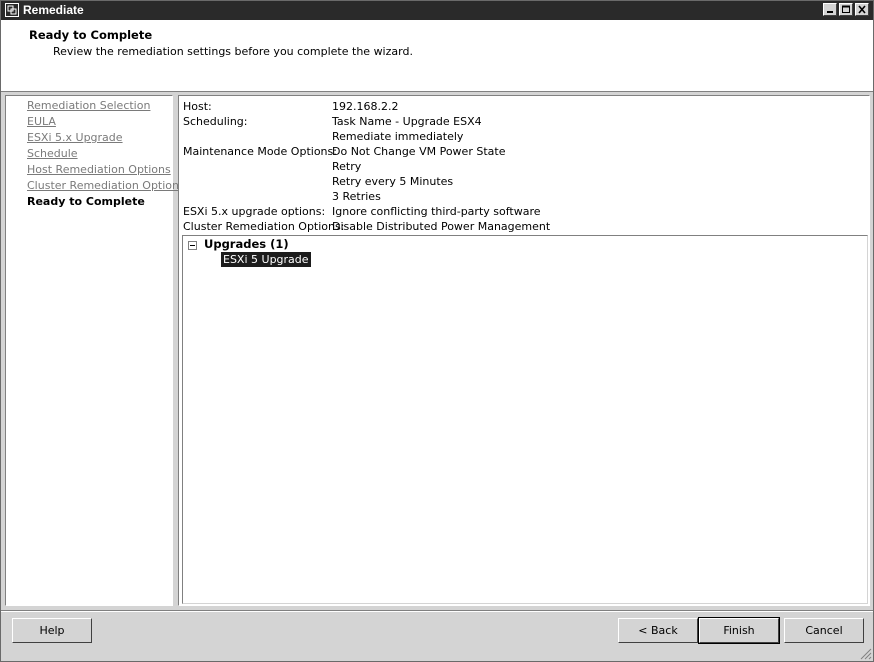 This screenshot has height=662, width=874. What do you see at coordinates (254, 211) in the screenshot?
I see `esxi-upgrade-options-label: ESXi 5.x upgrade options:` at bounding box center [254, 211].